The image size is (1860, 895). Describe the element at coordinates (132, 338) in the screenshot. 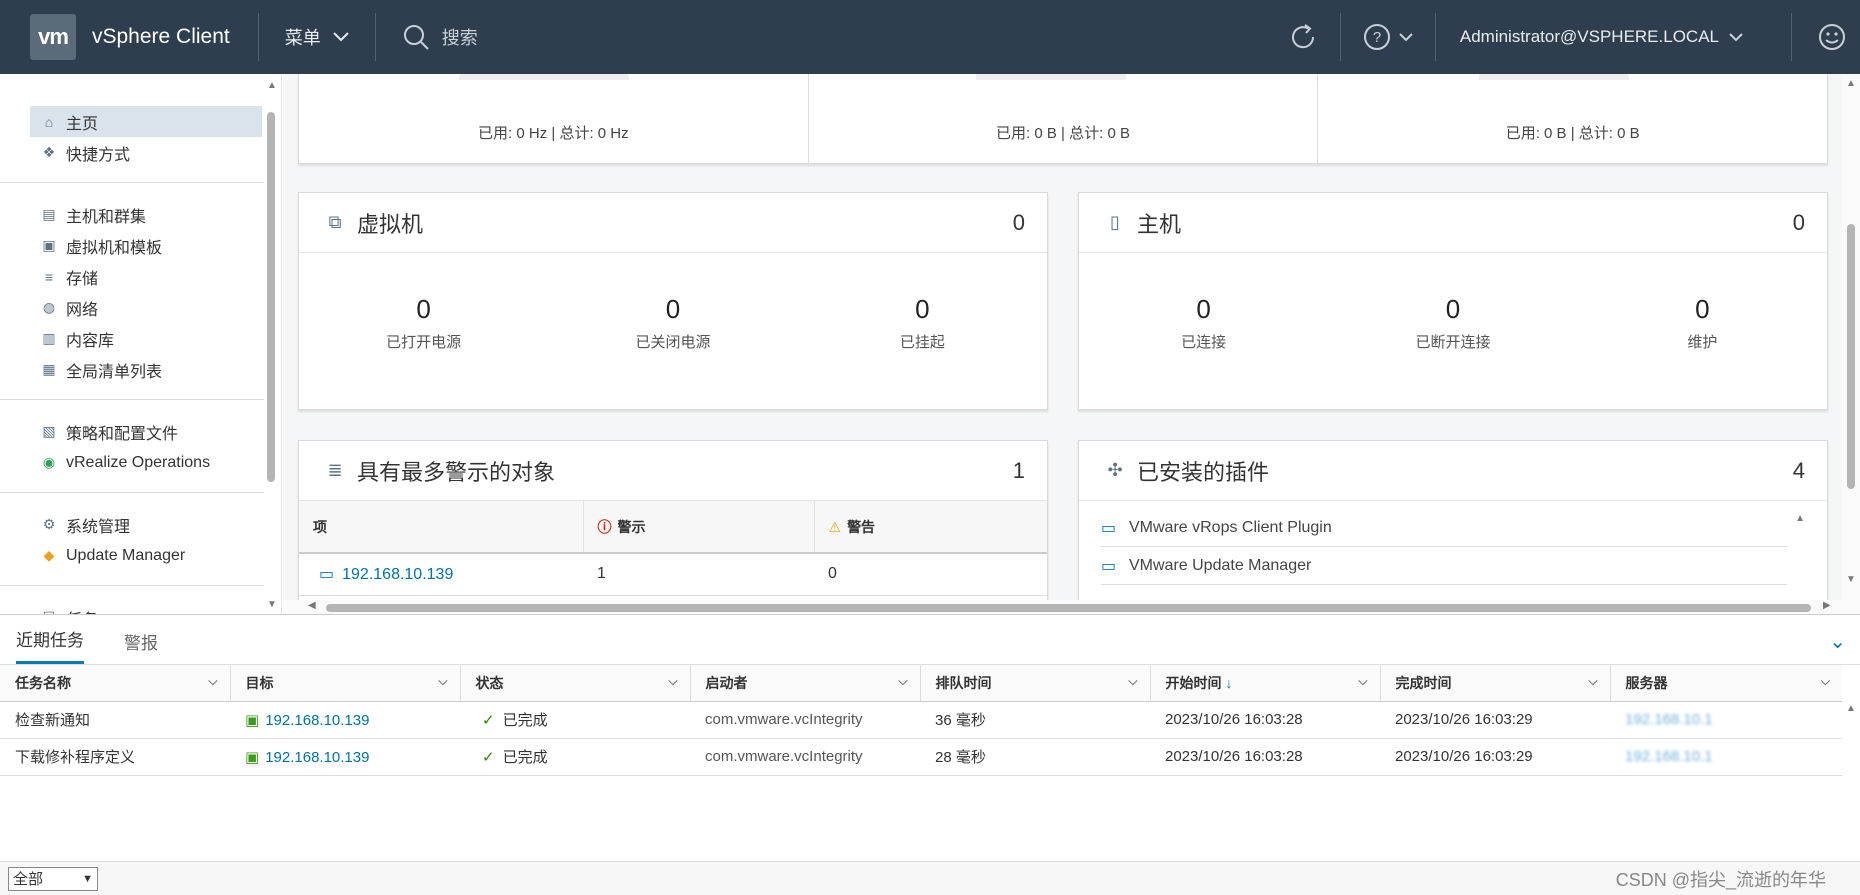

I see `sidebar-item-content-library: ▥ 内容库` at that location.